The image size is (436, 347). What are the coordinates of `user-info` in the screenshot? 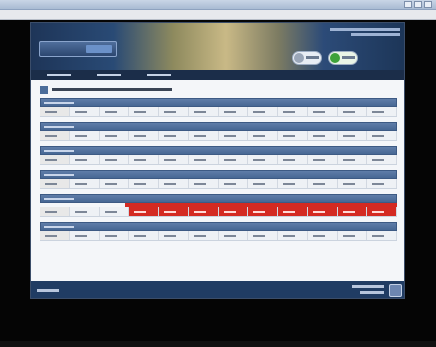 It's located at (365, 33).